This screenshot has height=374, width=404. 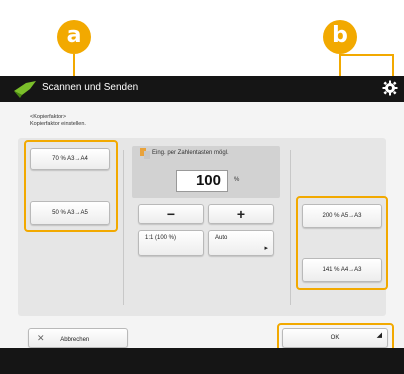 I want to click on preset-70-percent-button: 70 % A3→A4, so click(x=70, y=159).